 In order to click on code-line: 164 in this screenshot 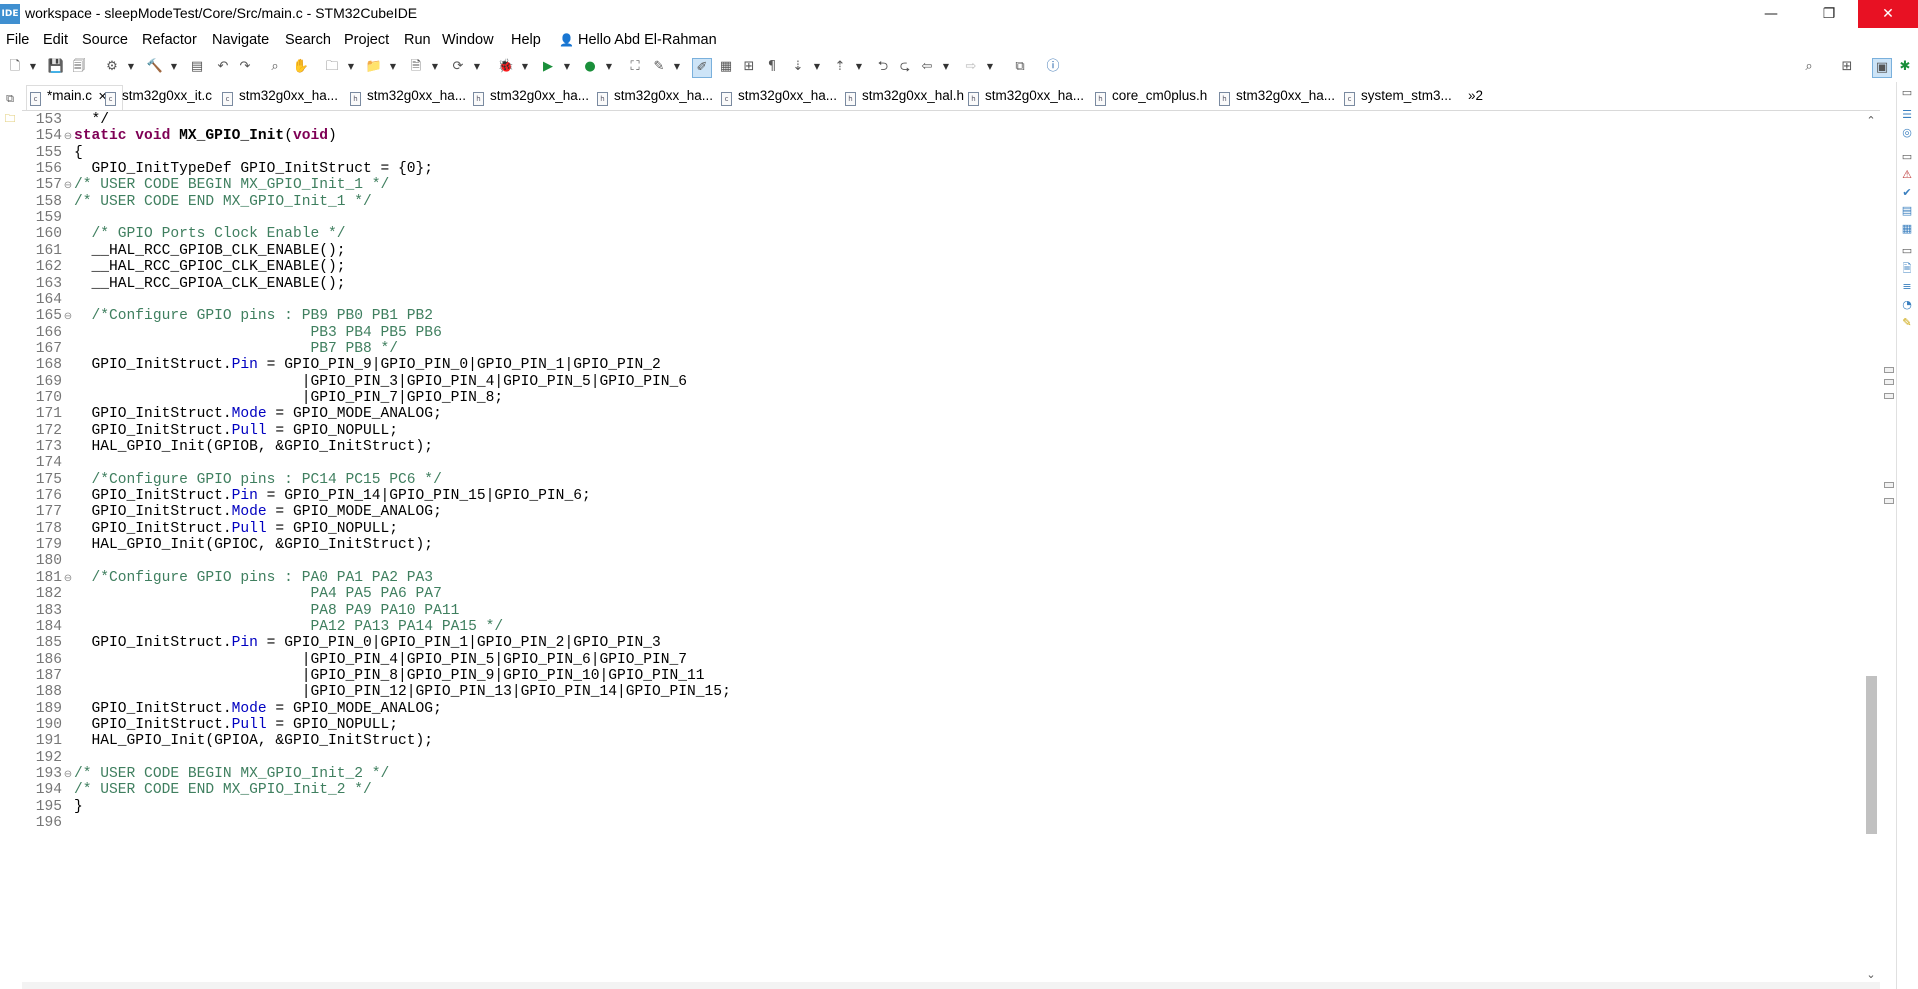, I will do `click(48, 300)`.